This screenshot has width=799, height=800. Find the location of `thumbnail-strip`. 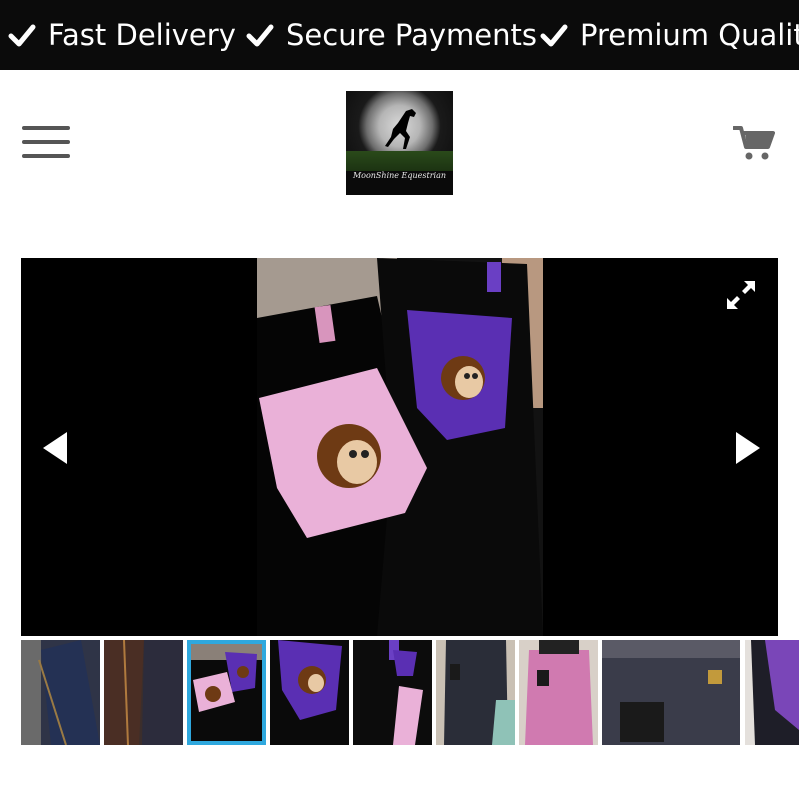

thumbnail-strip is located at coordinates (410, 692).